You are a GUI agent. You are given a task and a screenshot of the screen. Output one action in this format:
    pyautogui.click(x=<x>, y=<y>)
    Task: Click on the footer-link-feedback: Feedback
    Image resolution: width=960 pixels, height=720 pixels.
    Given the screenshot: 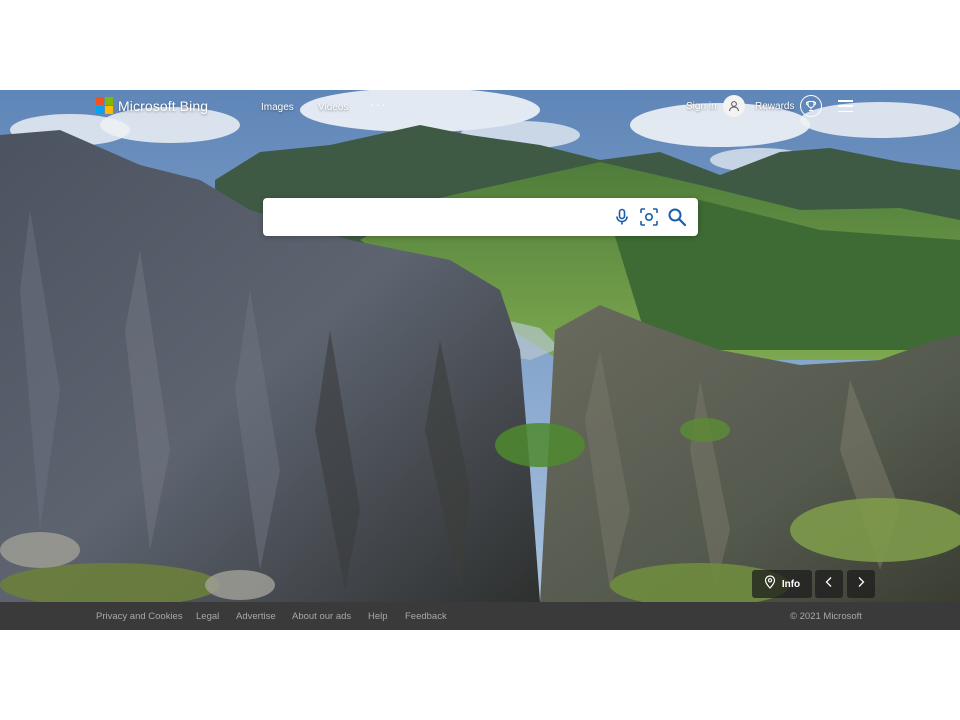 What is the action you would take?
    pyautogui.click(x=426, y=616)
    